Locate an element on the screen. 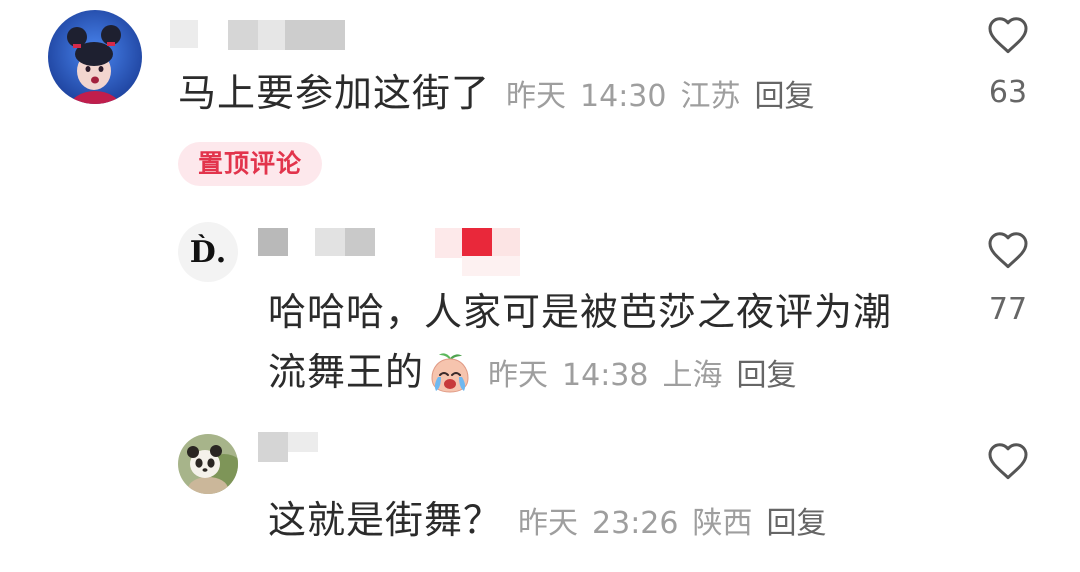  panda-avatar-icon is located at coordinates (208, 464).